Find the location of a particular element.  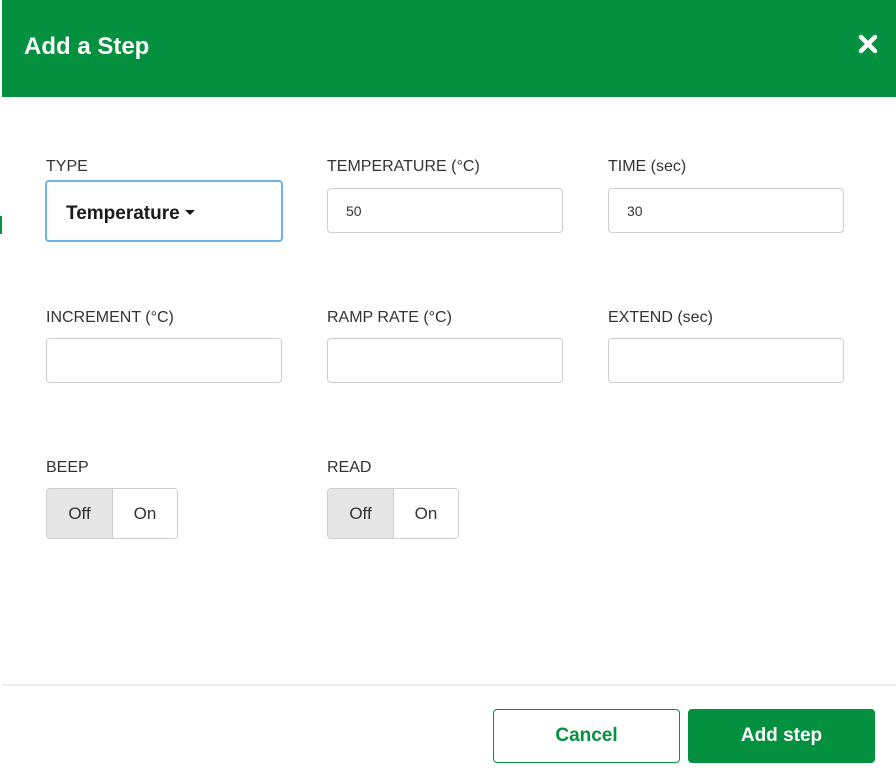

time-label: TIME (sec) is located at coordinates (647, 166).